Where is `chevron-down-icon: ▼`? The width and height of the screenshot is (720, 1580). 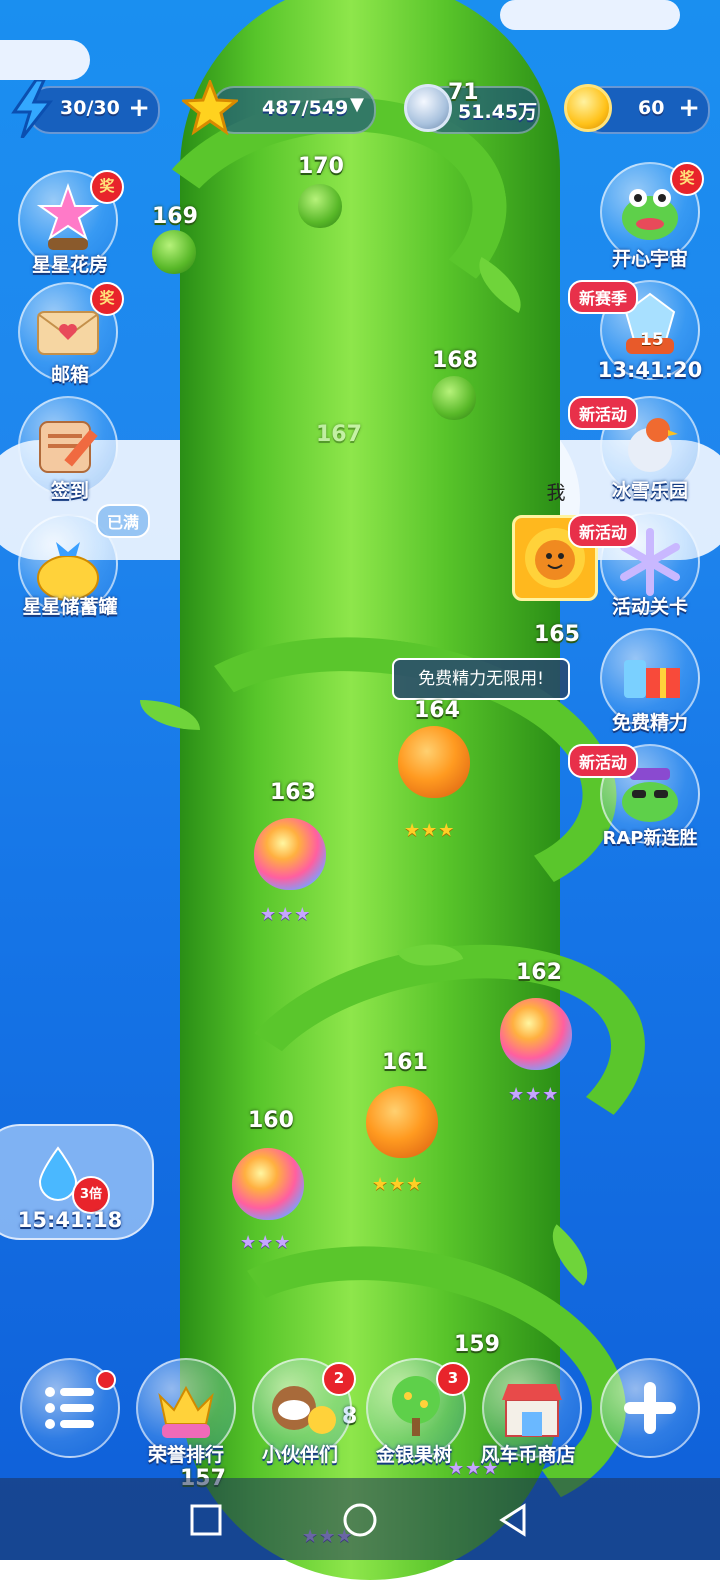
chevron-down-icon: ▼ is located at coordinates (357, 104).